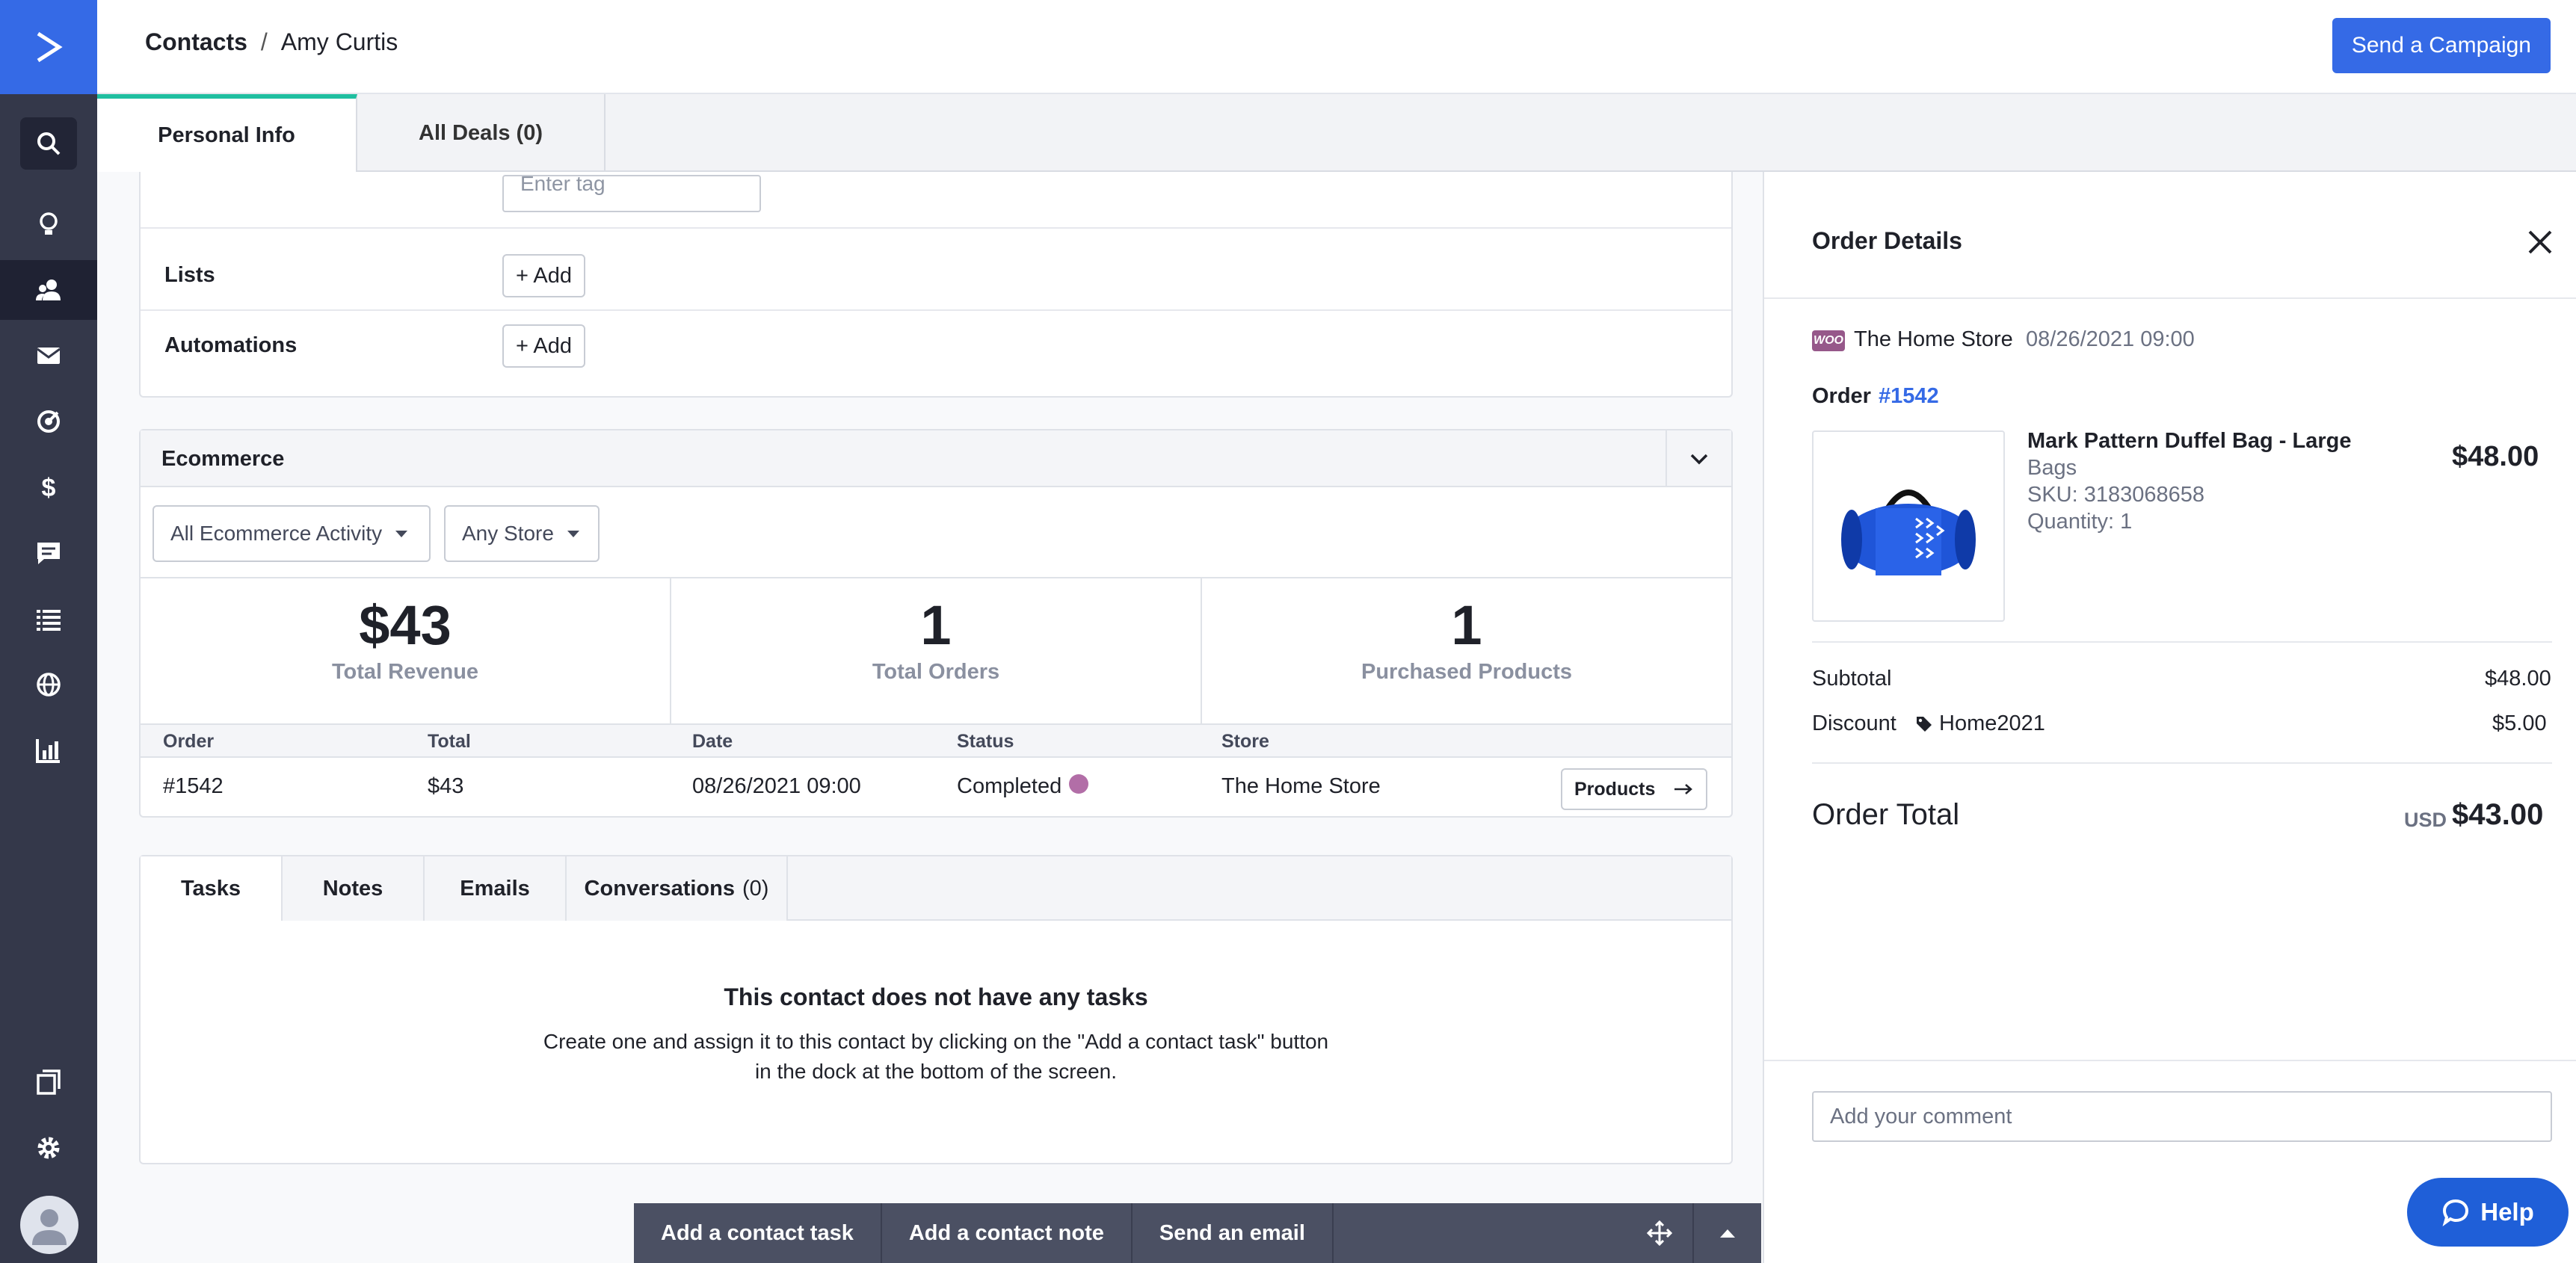 The image size is (2576, 1263). Describe the element at coordinates (712, 741) in the screenshot. I see `column-header: Date` at that location.